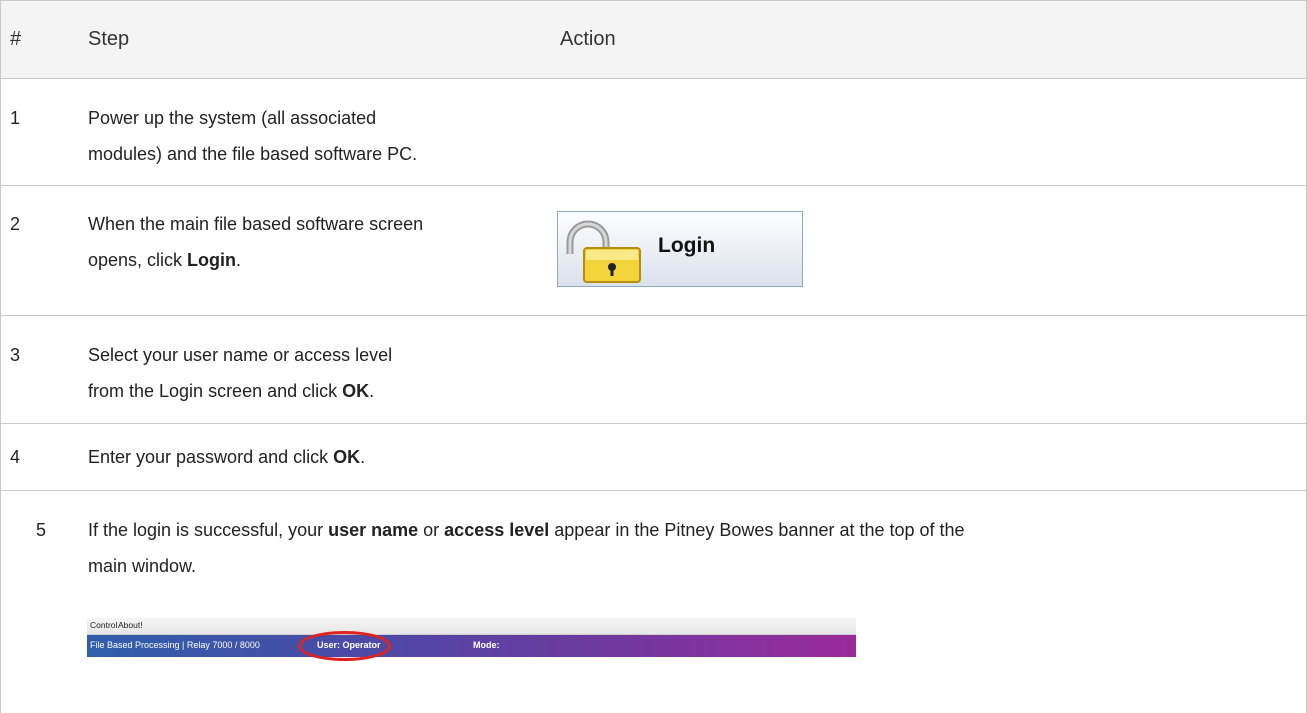  I want to click on step-text-line: Enter your password and click OK., so click(226, 457).